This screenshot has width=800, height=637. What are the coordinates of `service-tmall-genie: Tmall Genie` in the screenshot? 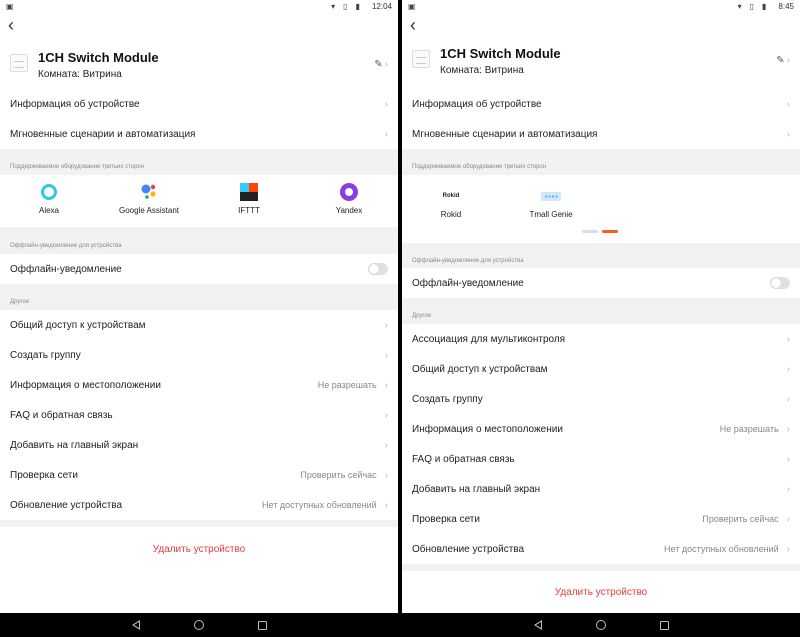 It's located at (551, 203).